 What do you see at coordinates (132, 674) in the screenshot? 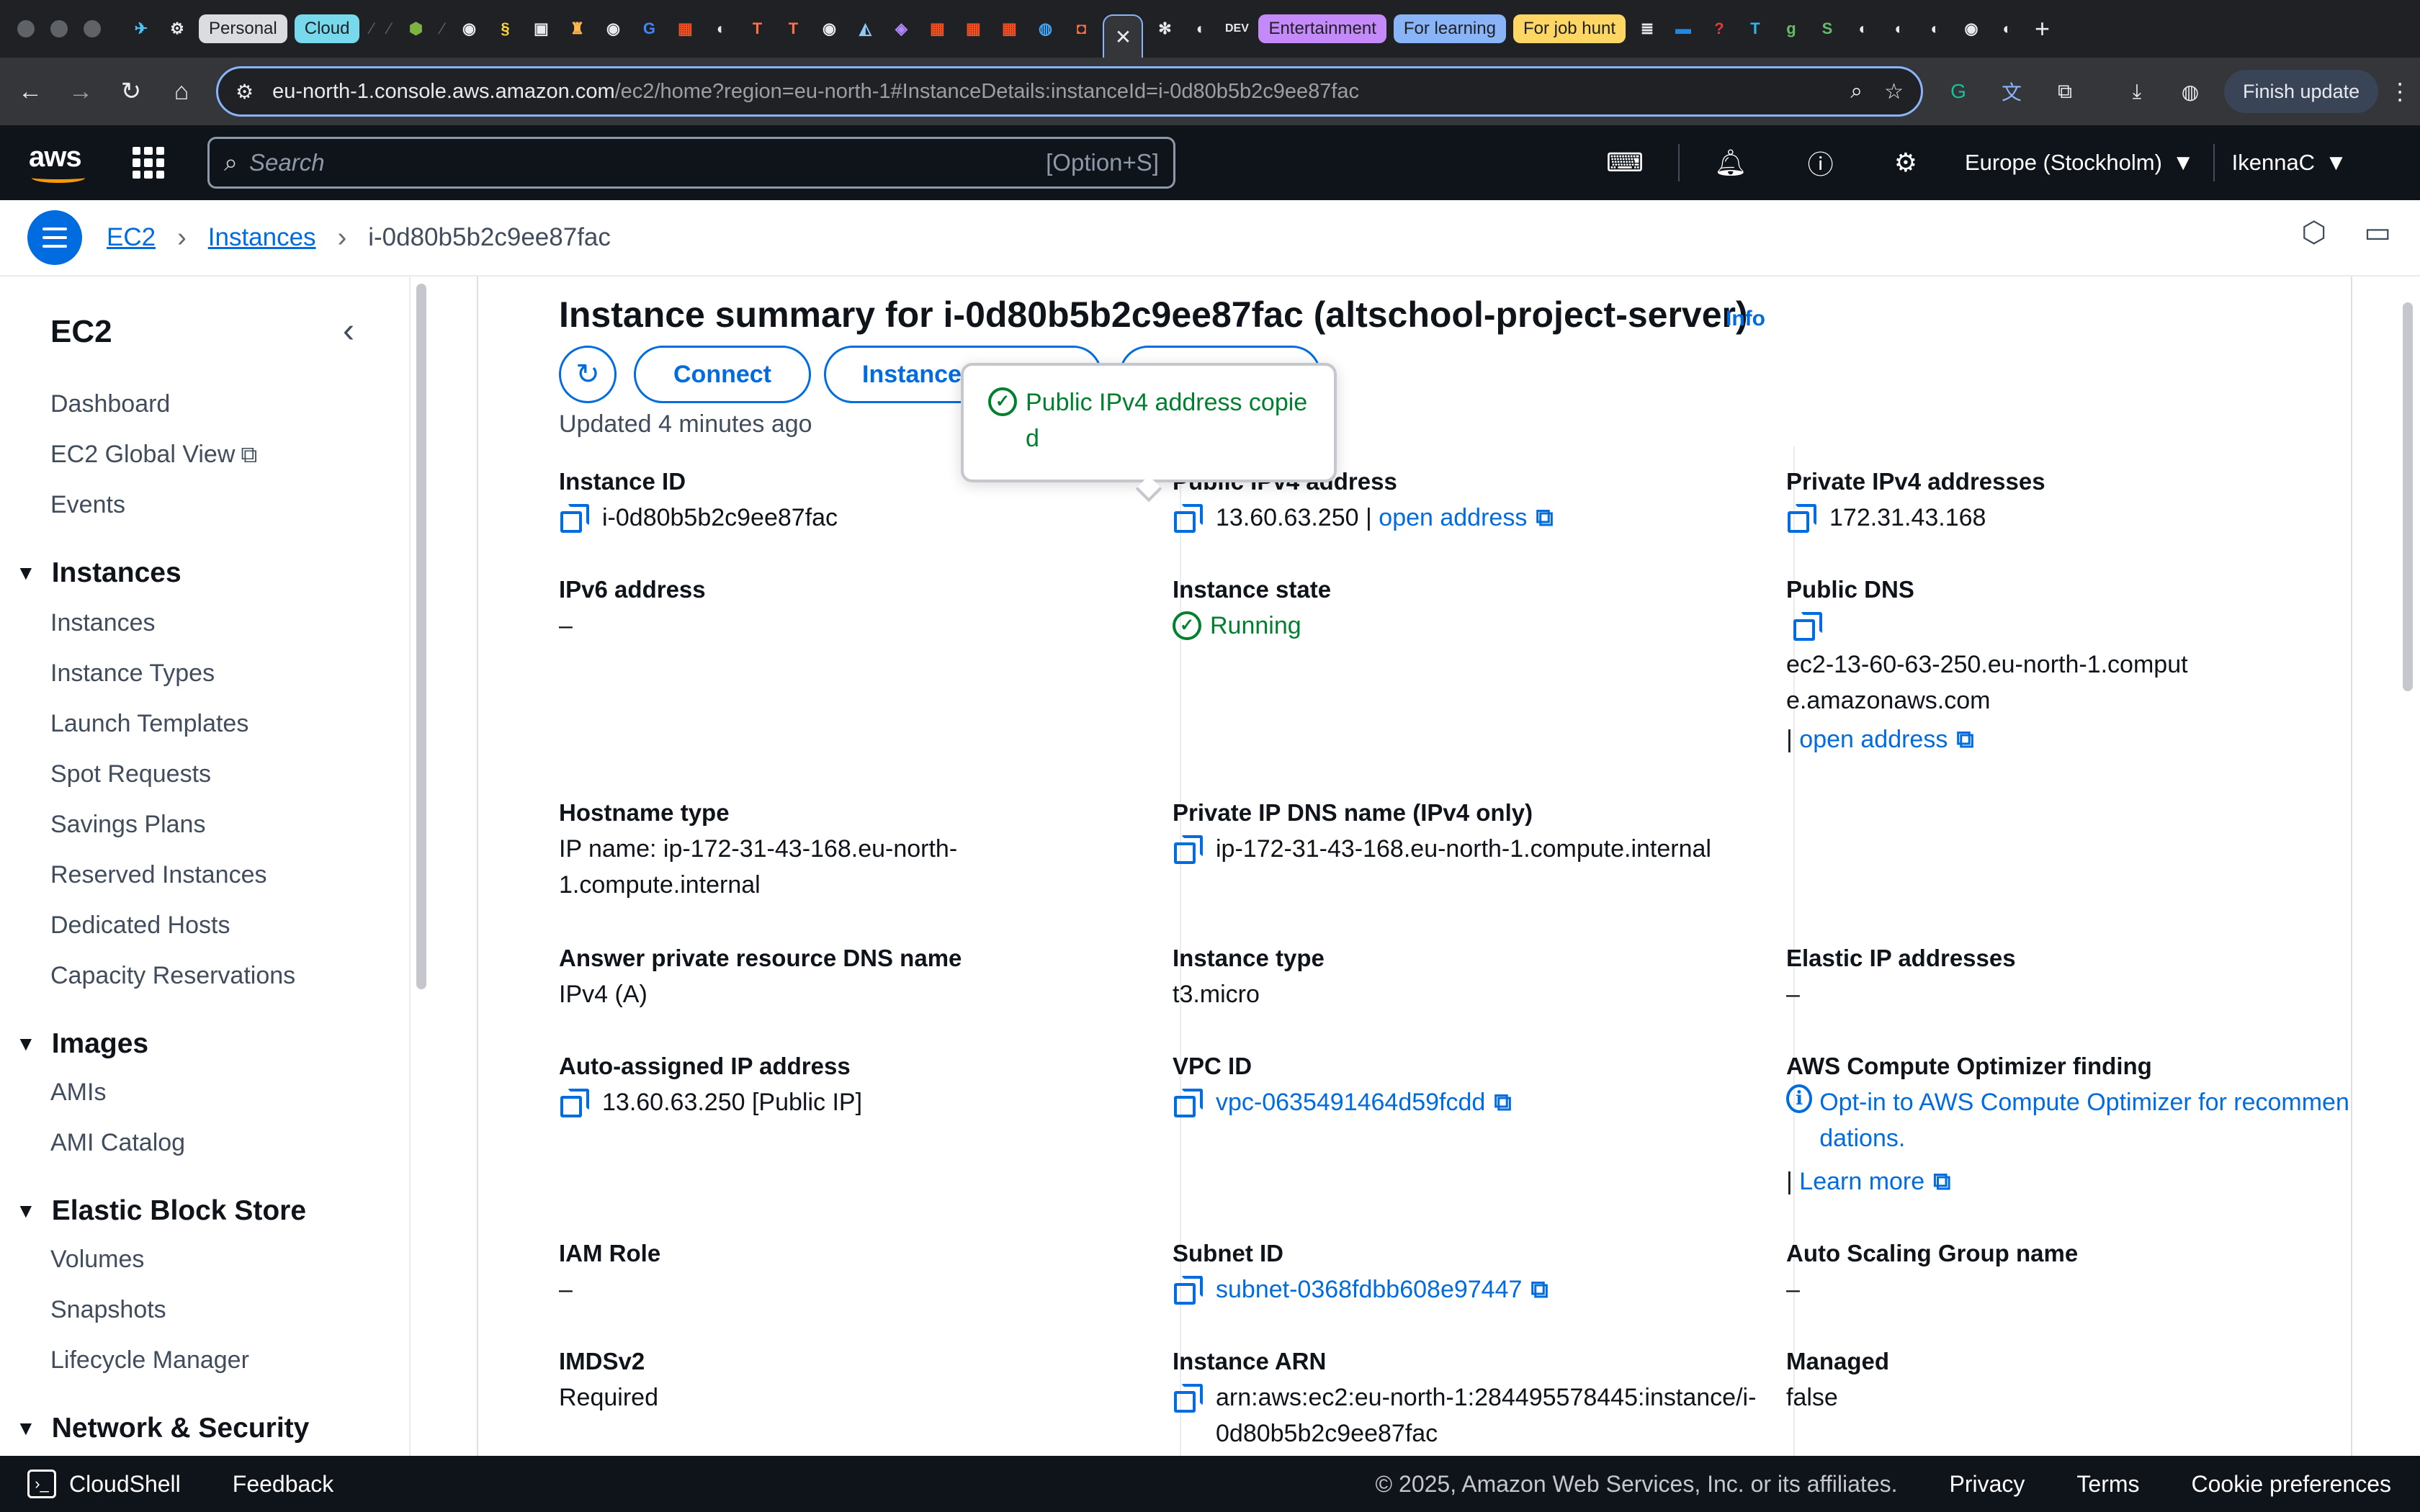
I see `sidebar-item-instance-types: Instance Types` at bounding box center [132, 674].